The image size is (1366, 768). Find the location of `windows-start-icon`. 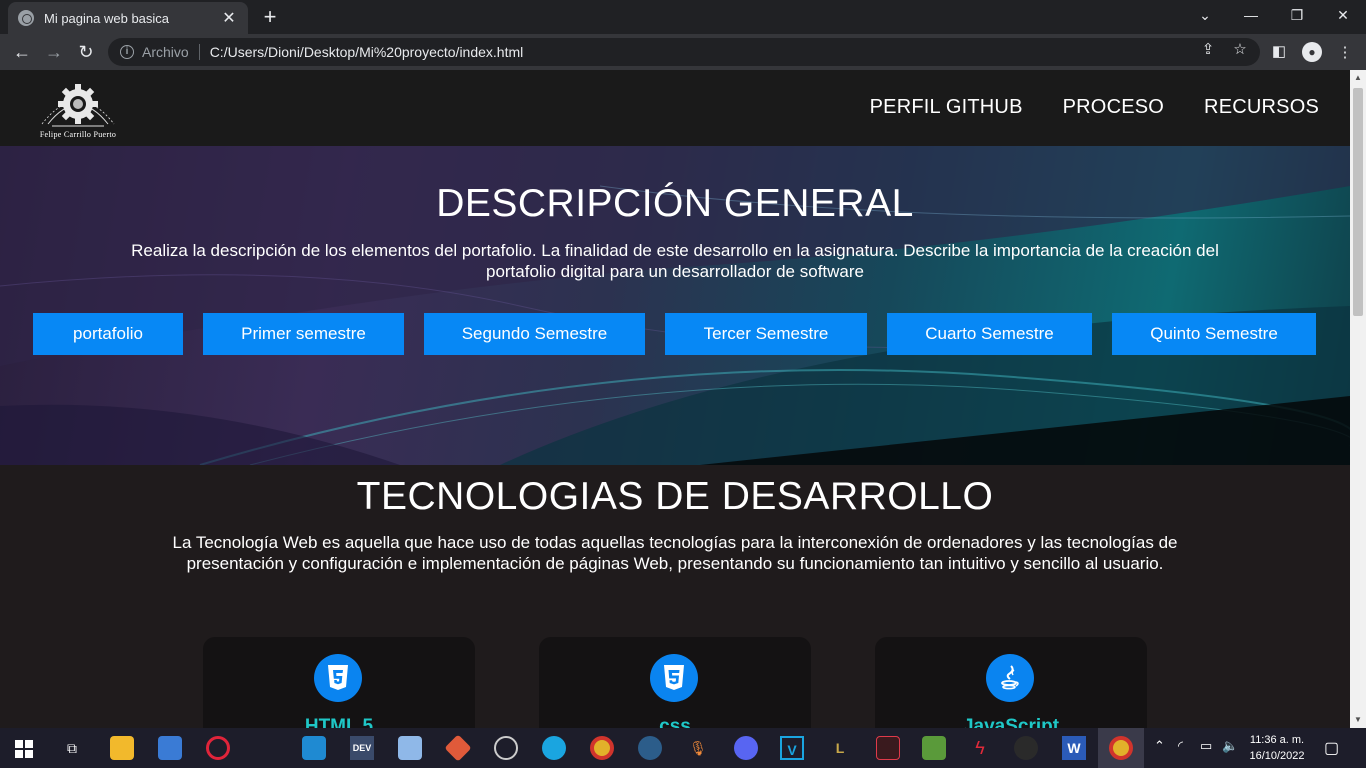

windows-start-icon is located at coordinates (24, 749).